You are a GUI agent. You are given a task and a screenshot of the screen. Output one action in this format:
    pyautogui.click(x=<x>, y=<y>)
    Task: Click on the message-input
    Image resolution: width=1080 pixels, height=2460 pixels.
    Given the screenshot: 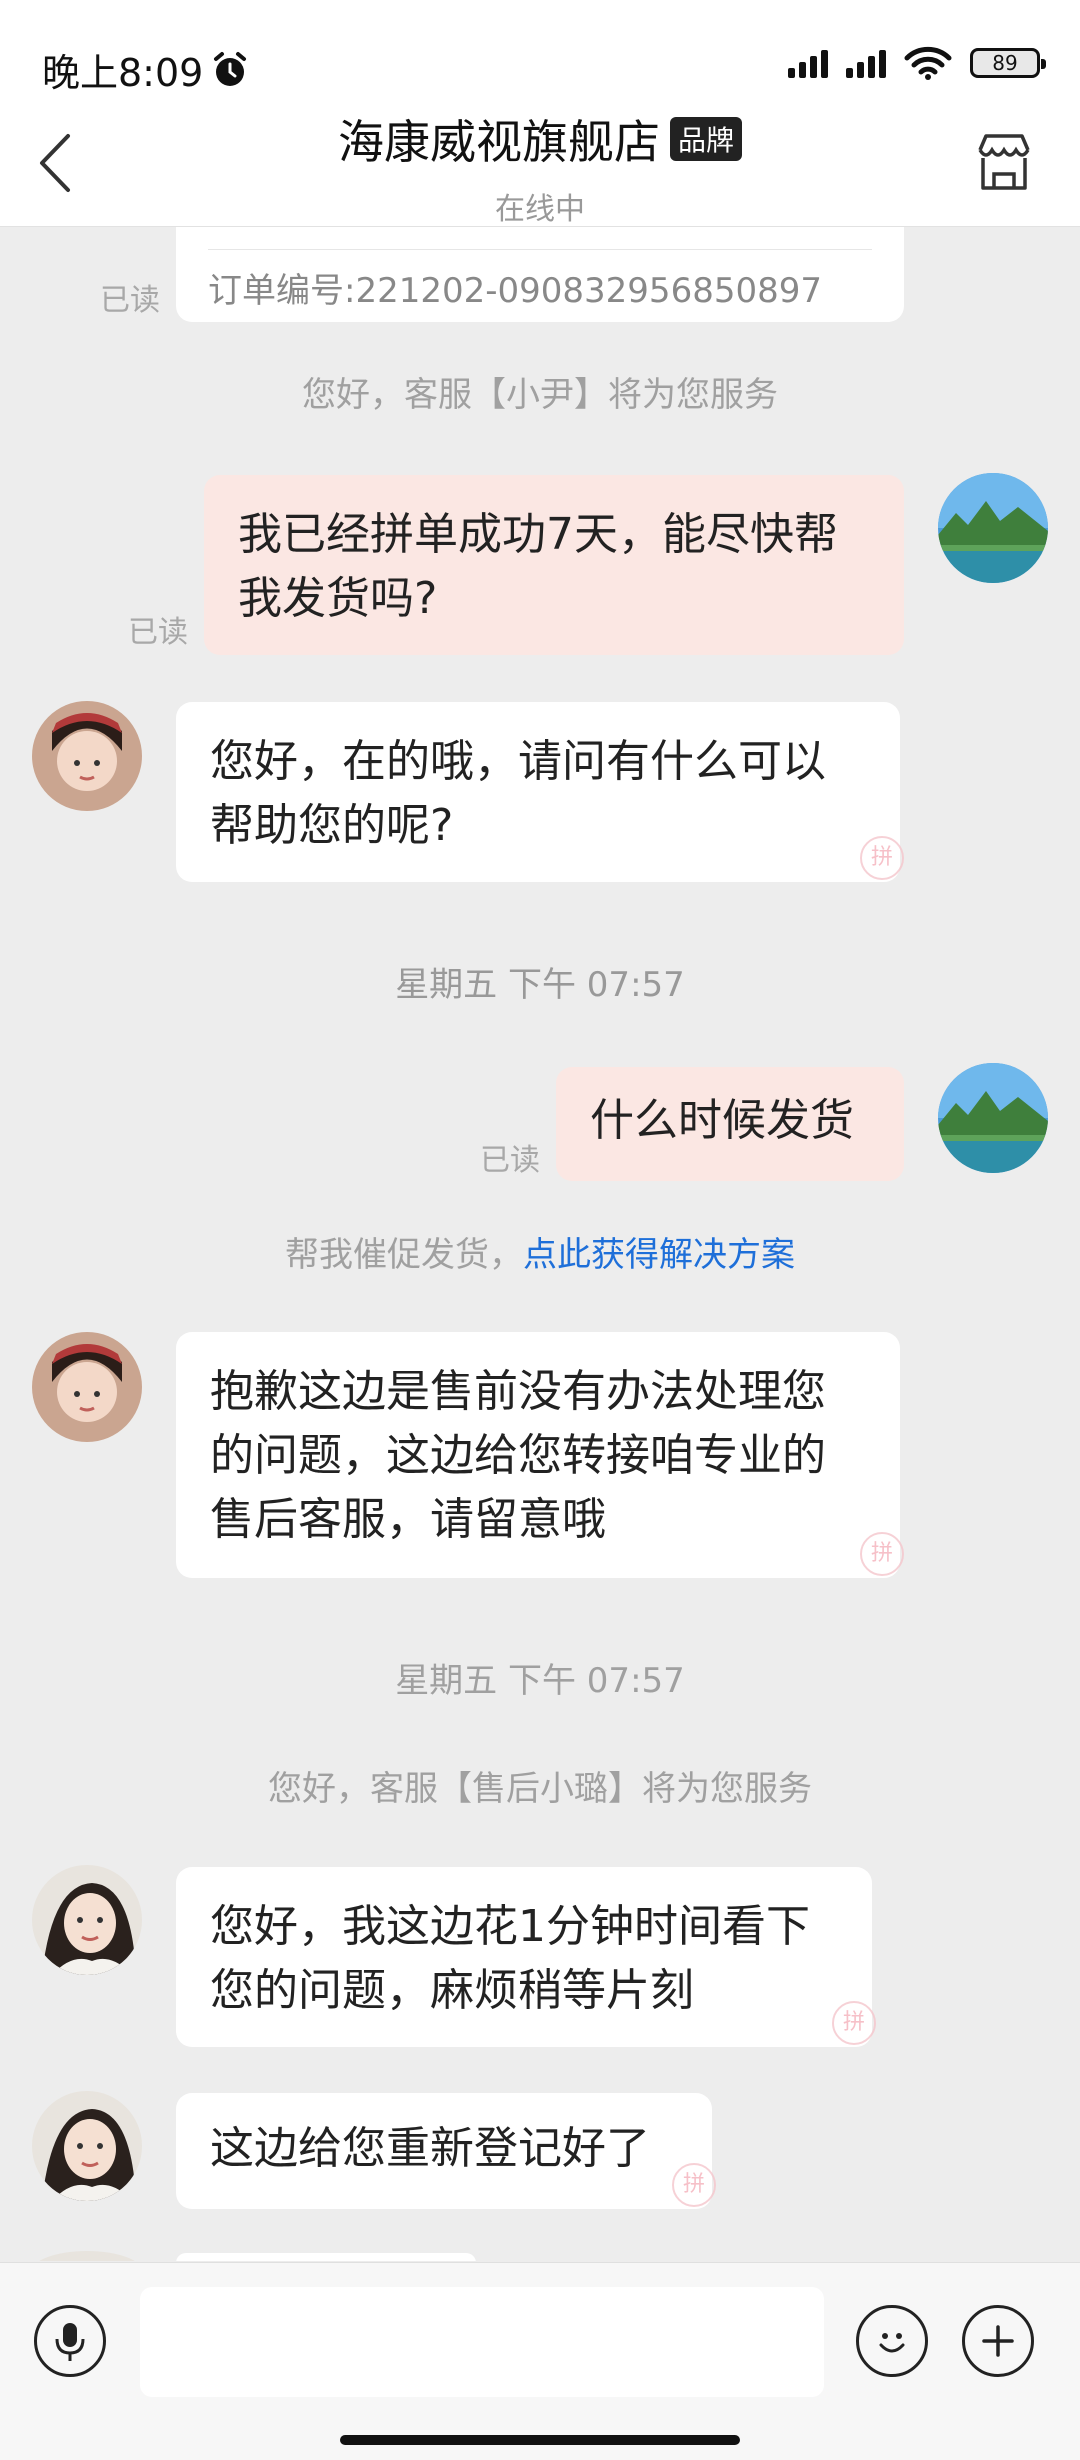 What is the action you would take?
    pyautogui.click(x=482, y=2342)
    